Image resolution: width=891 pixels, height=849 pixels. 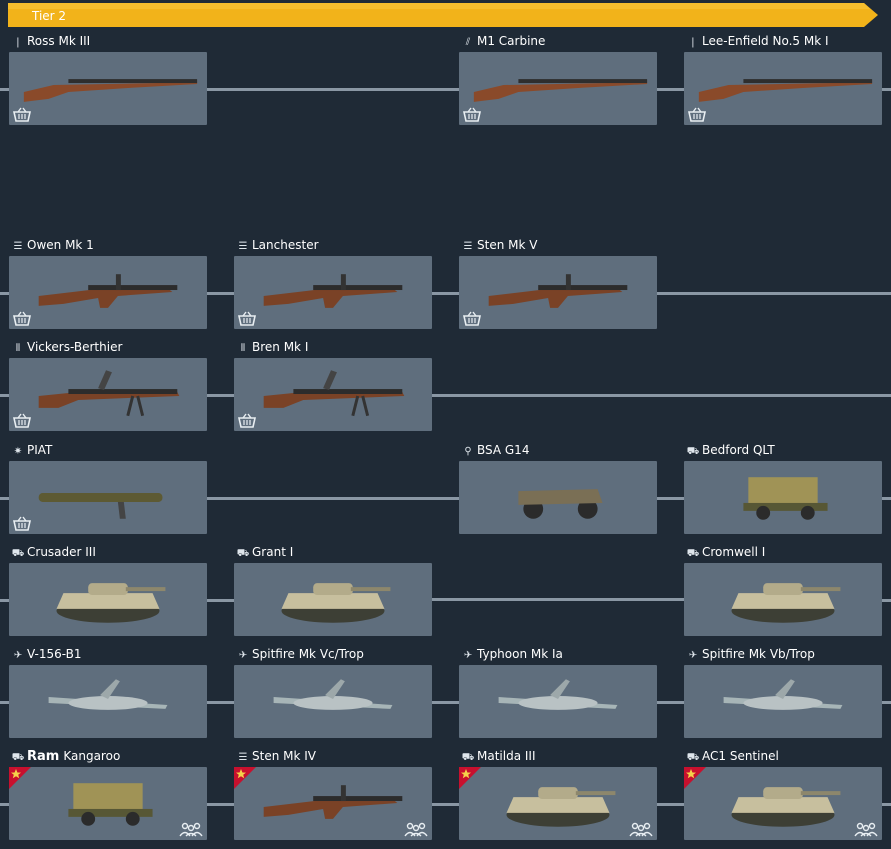 What do you see at coordinates (695, 778) in the screenshot?
I see `premium-star-icon` at bounding box center [695, 778].